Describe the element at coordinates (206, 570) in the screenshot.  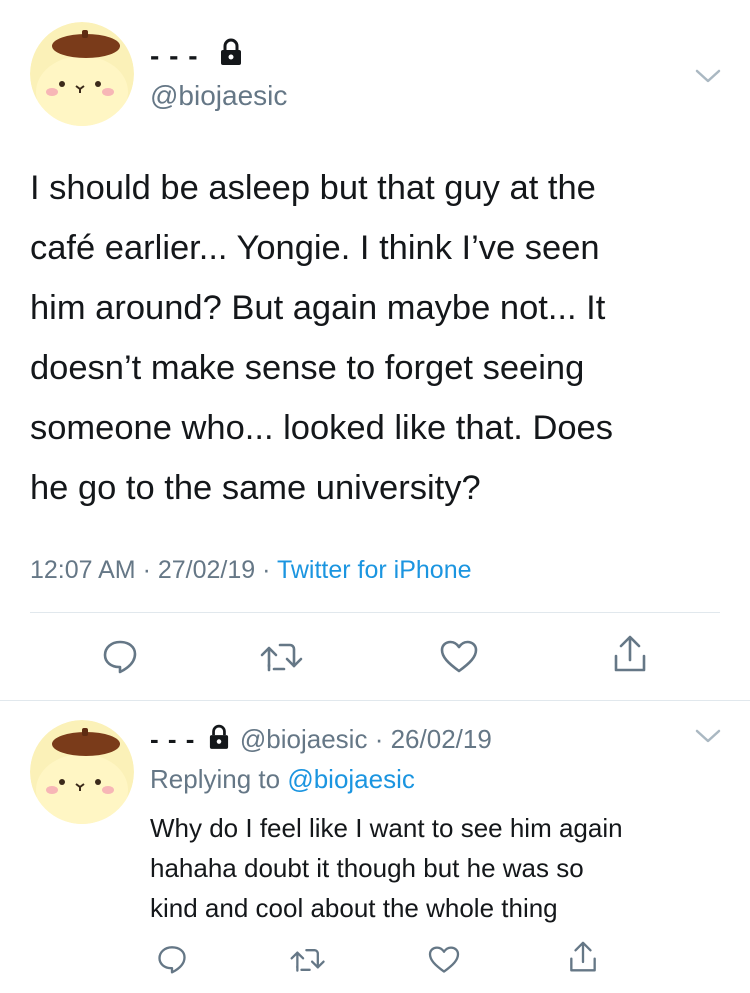
I see `tweet-date: 27/02/19` at that location.